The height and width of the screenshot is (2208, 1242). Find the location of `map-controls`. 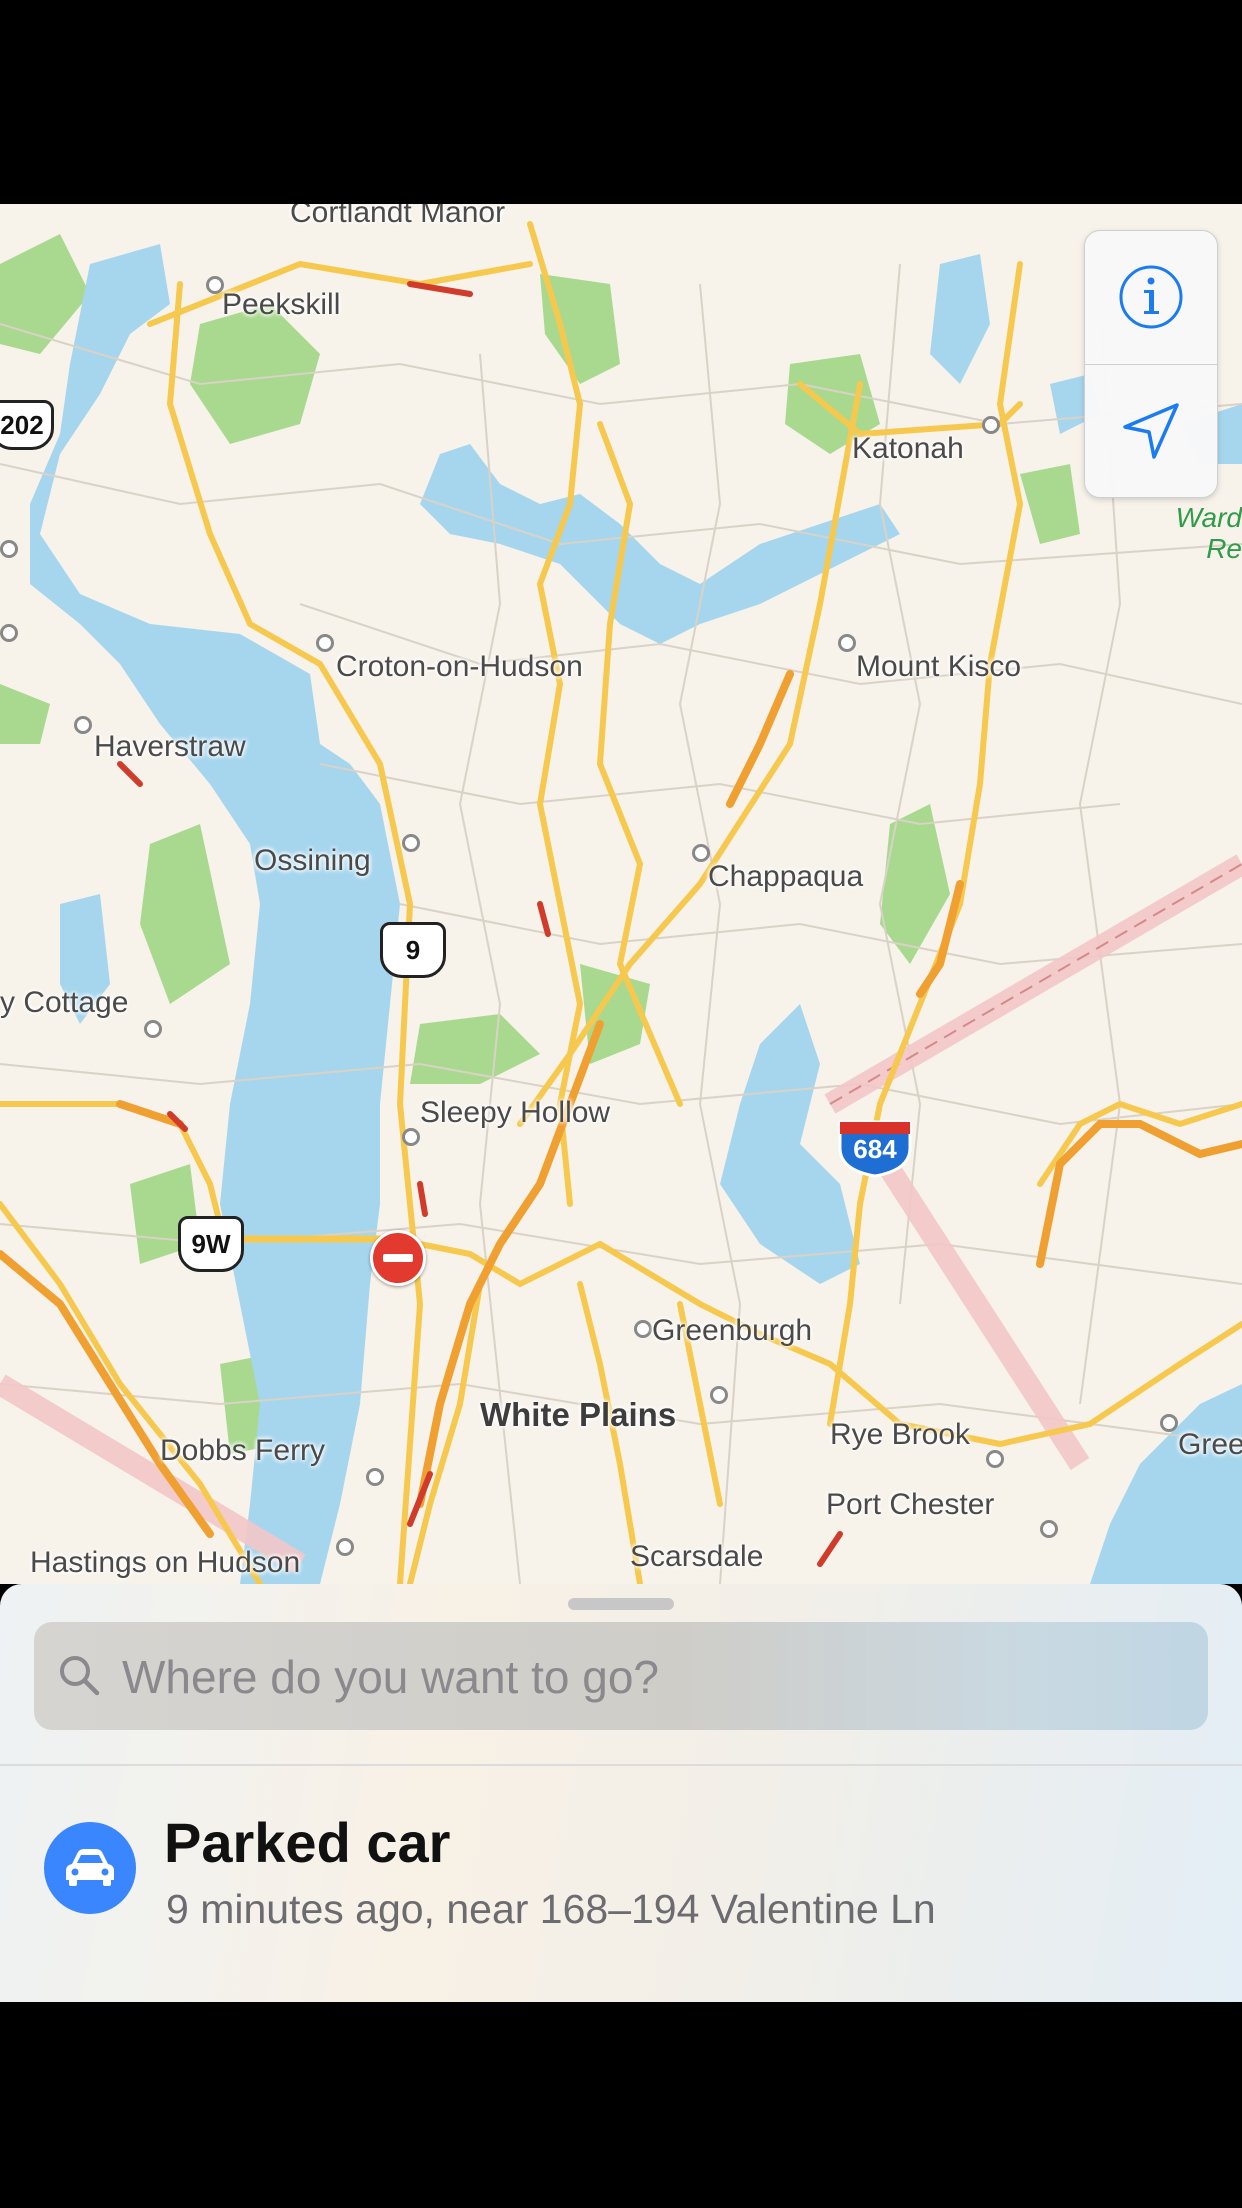

map-controls is located at coordinates (1151, 364).